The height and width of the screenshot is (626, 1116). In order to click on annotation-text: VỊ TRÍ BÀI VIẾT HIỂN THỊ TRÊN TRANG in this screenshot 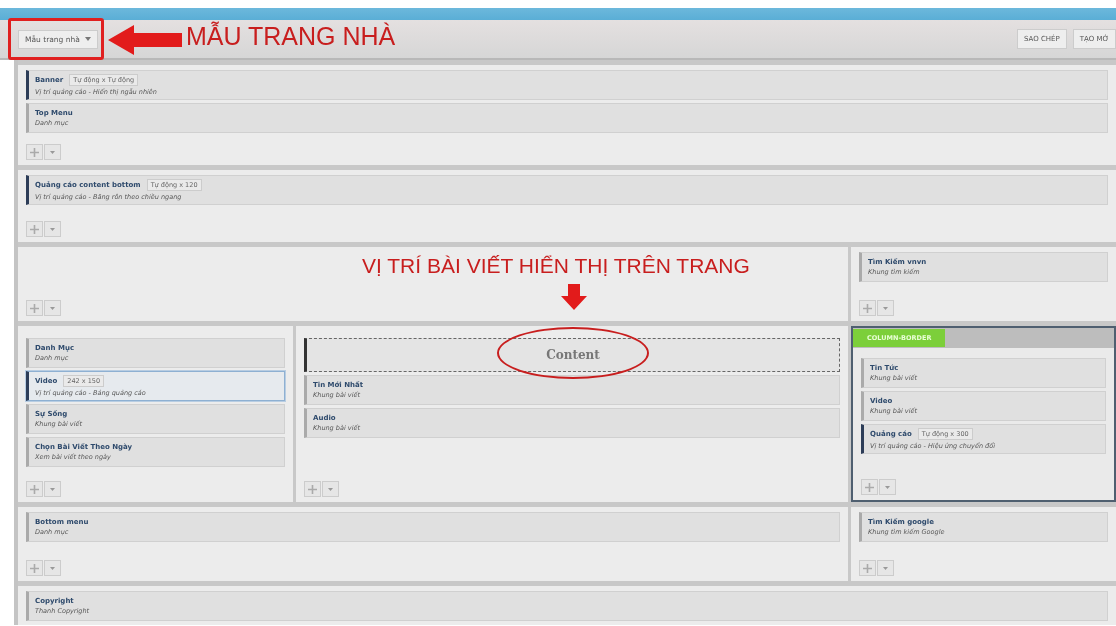, I will do `click(556, 266)`.